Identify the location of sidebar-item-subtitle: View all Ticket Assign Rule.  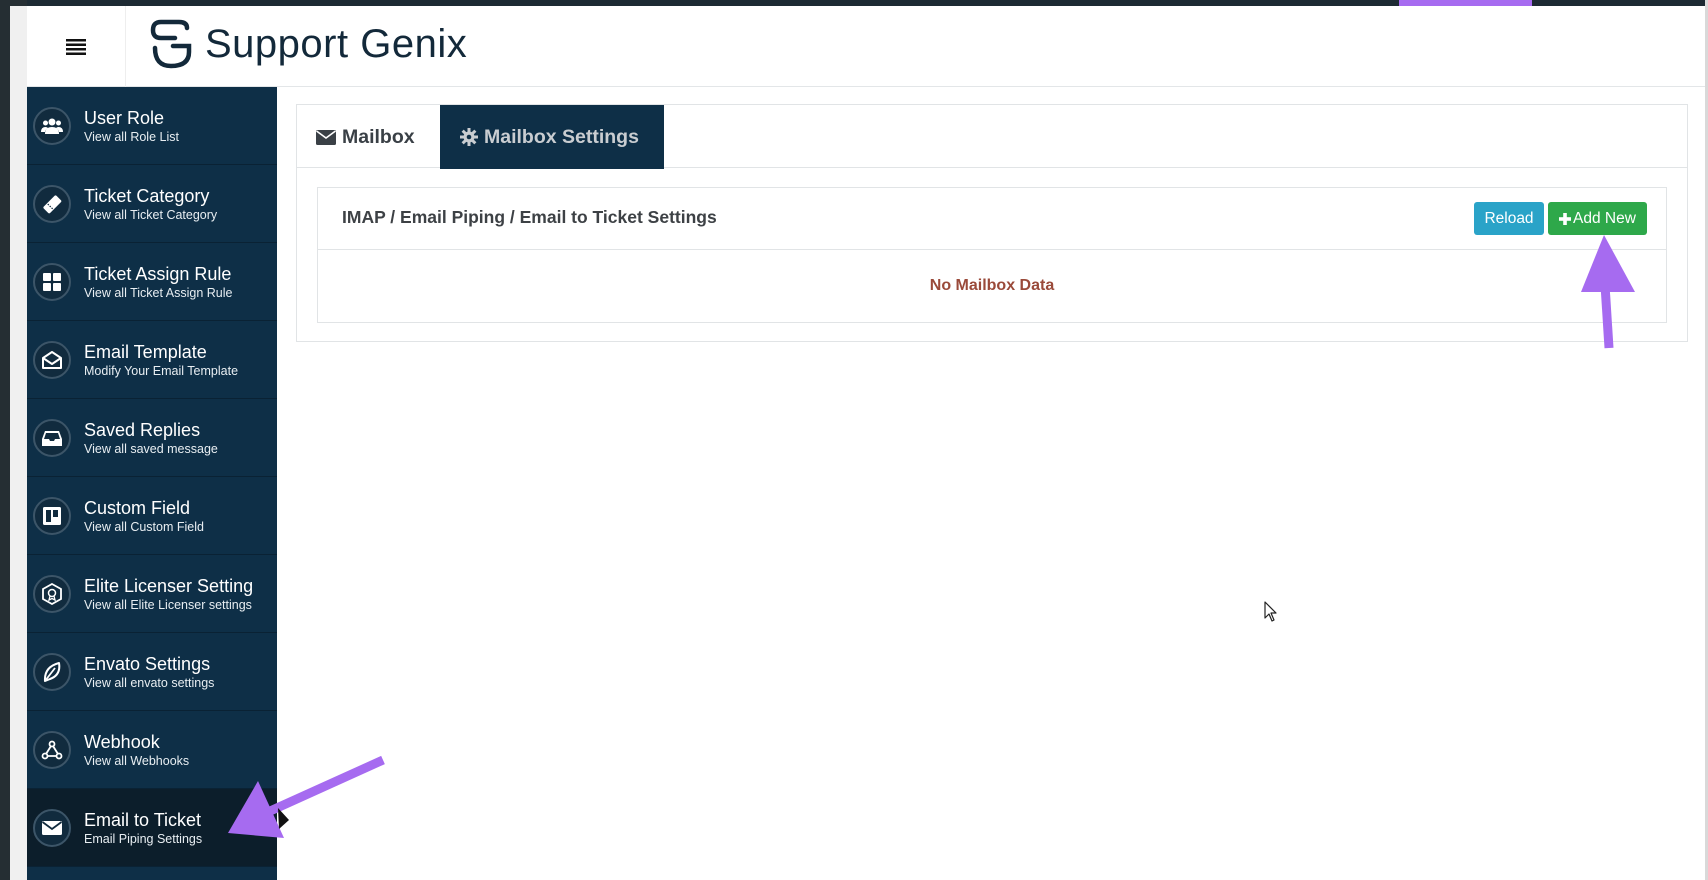
(158, 292).